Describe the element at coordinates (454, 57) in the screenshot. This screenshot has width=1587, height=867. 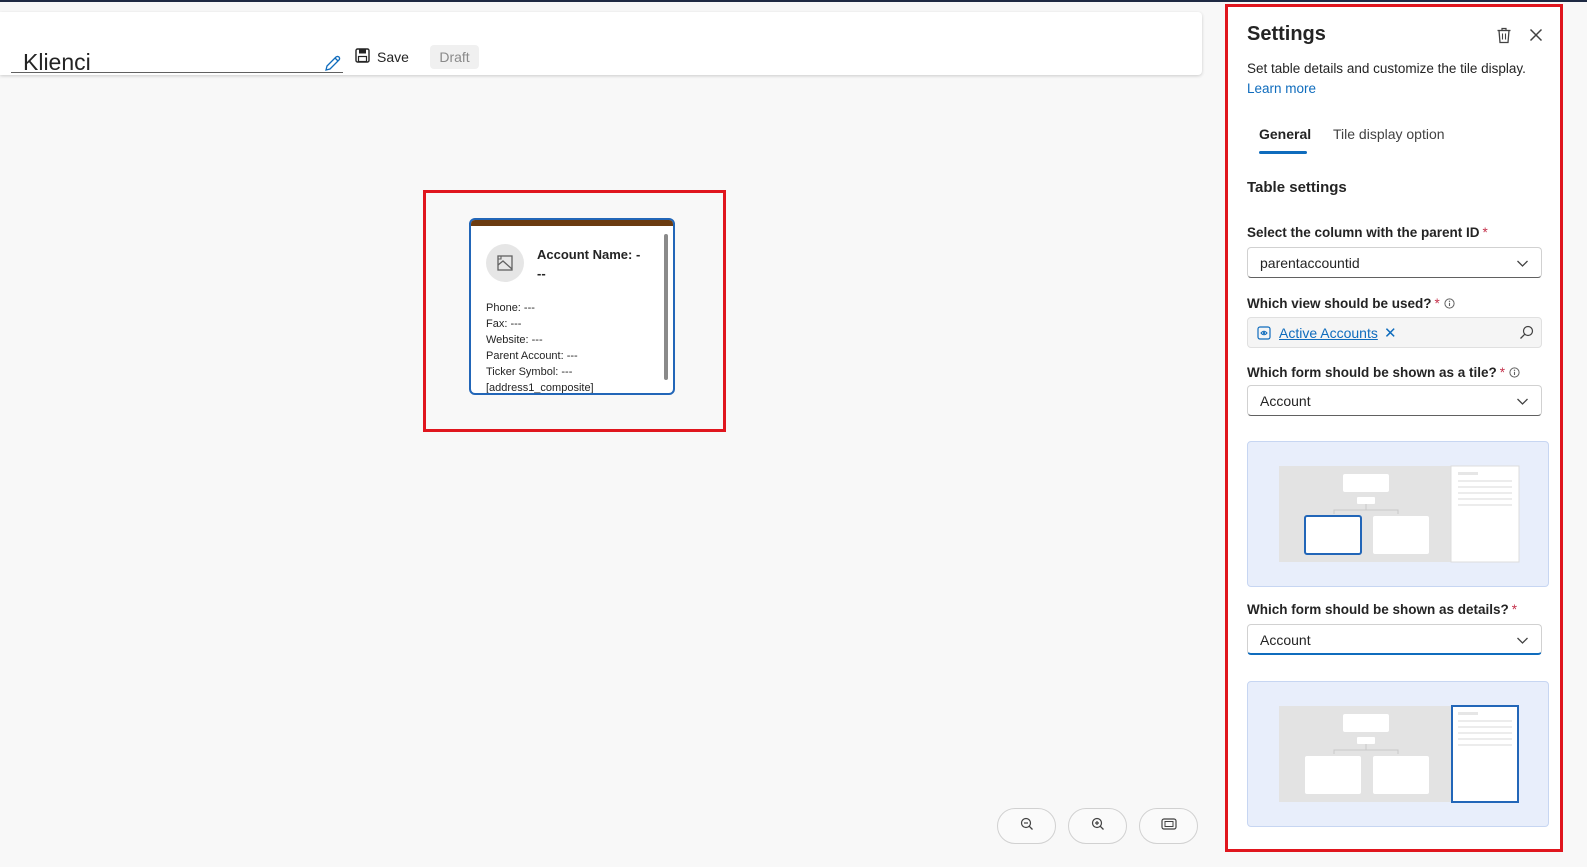
I see `status-badge: Draft` at that location.